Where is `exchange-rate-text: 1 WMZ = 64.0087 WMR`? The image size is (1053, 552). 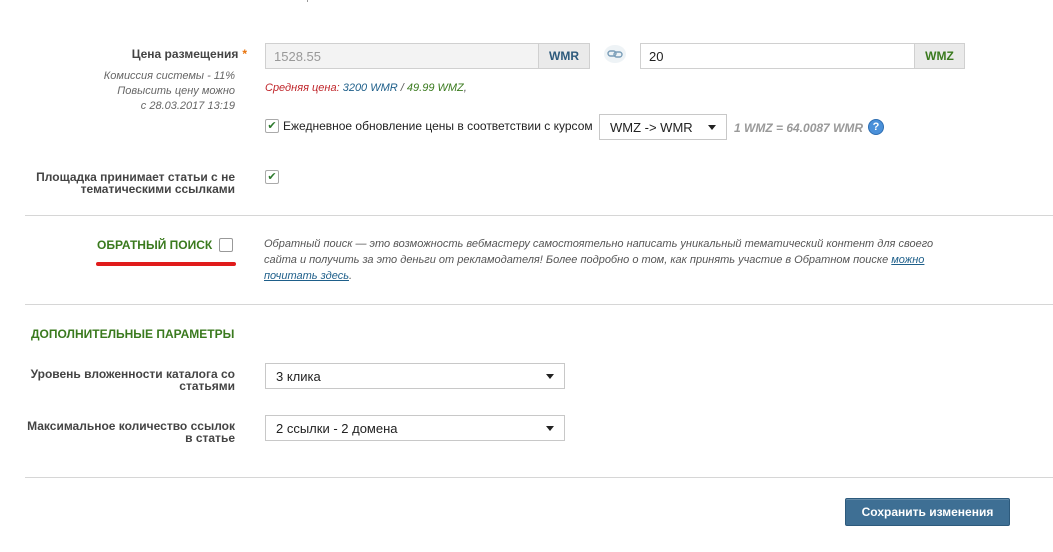 exchange-rate-text: 1 WMZ = 64.0087 WMR is located at coordinates (799, 128).